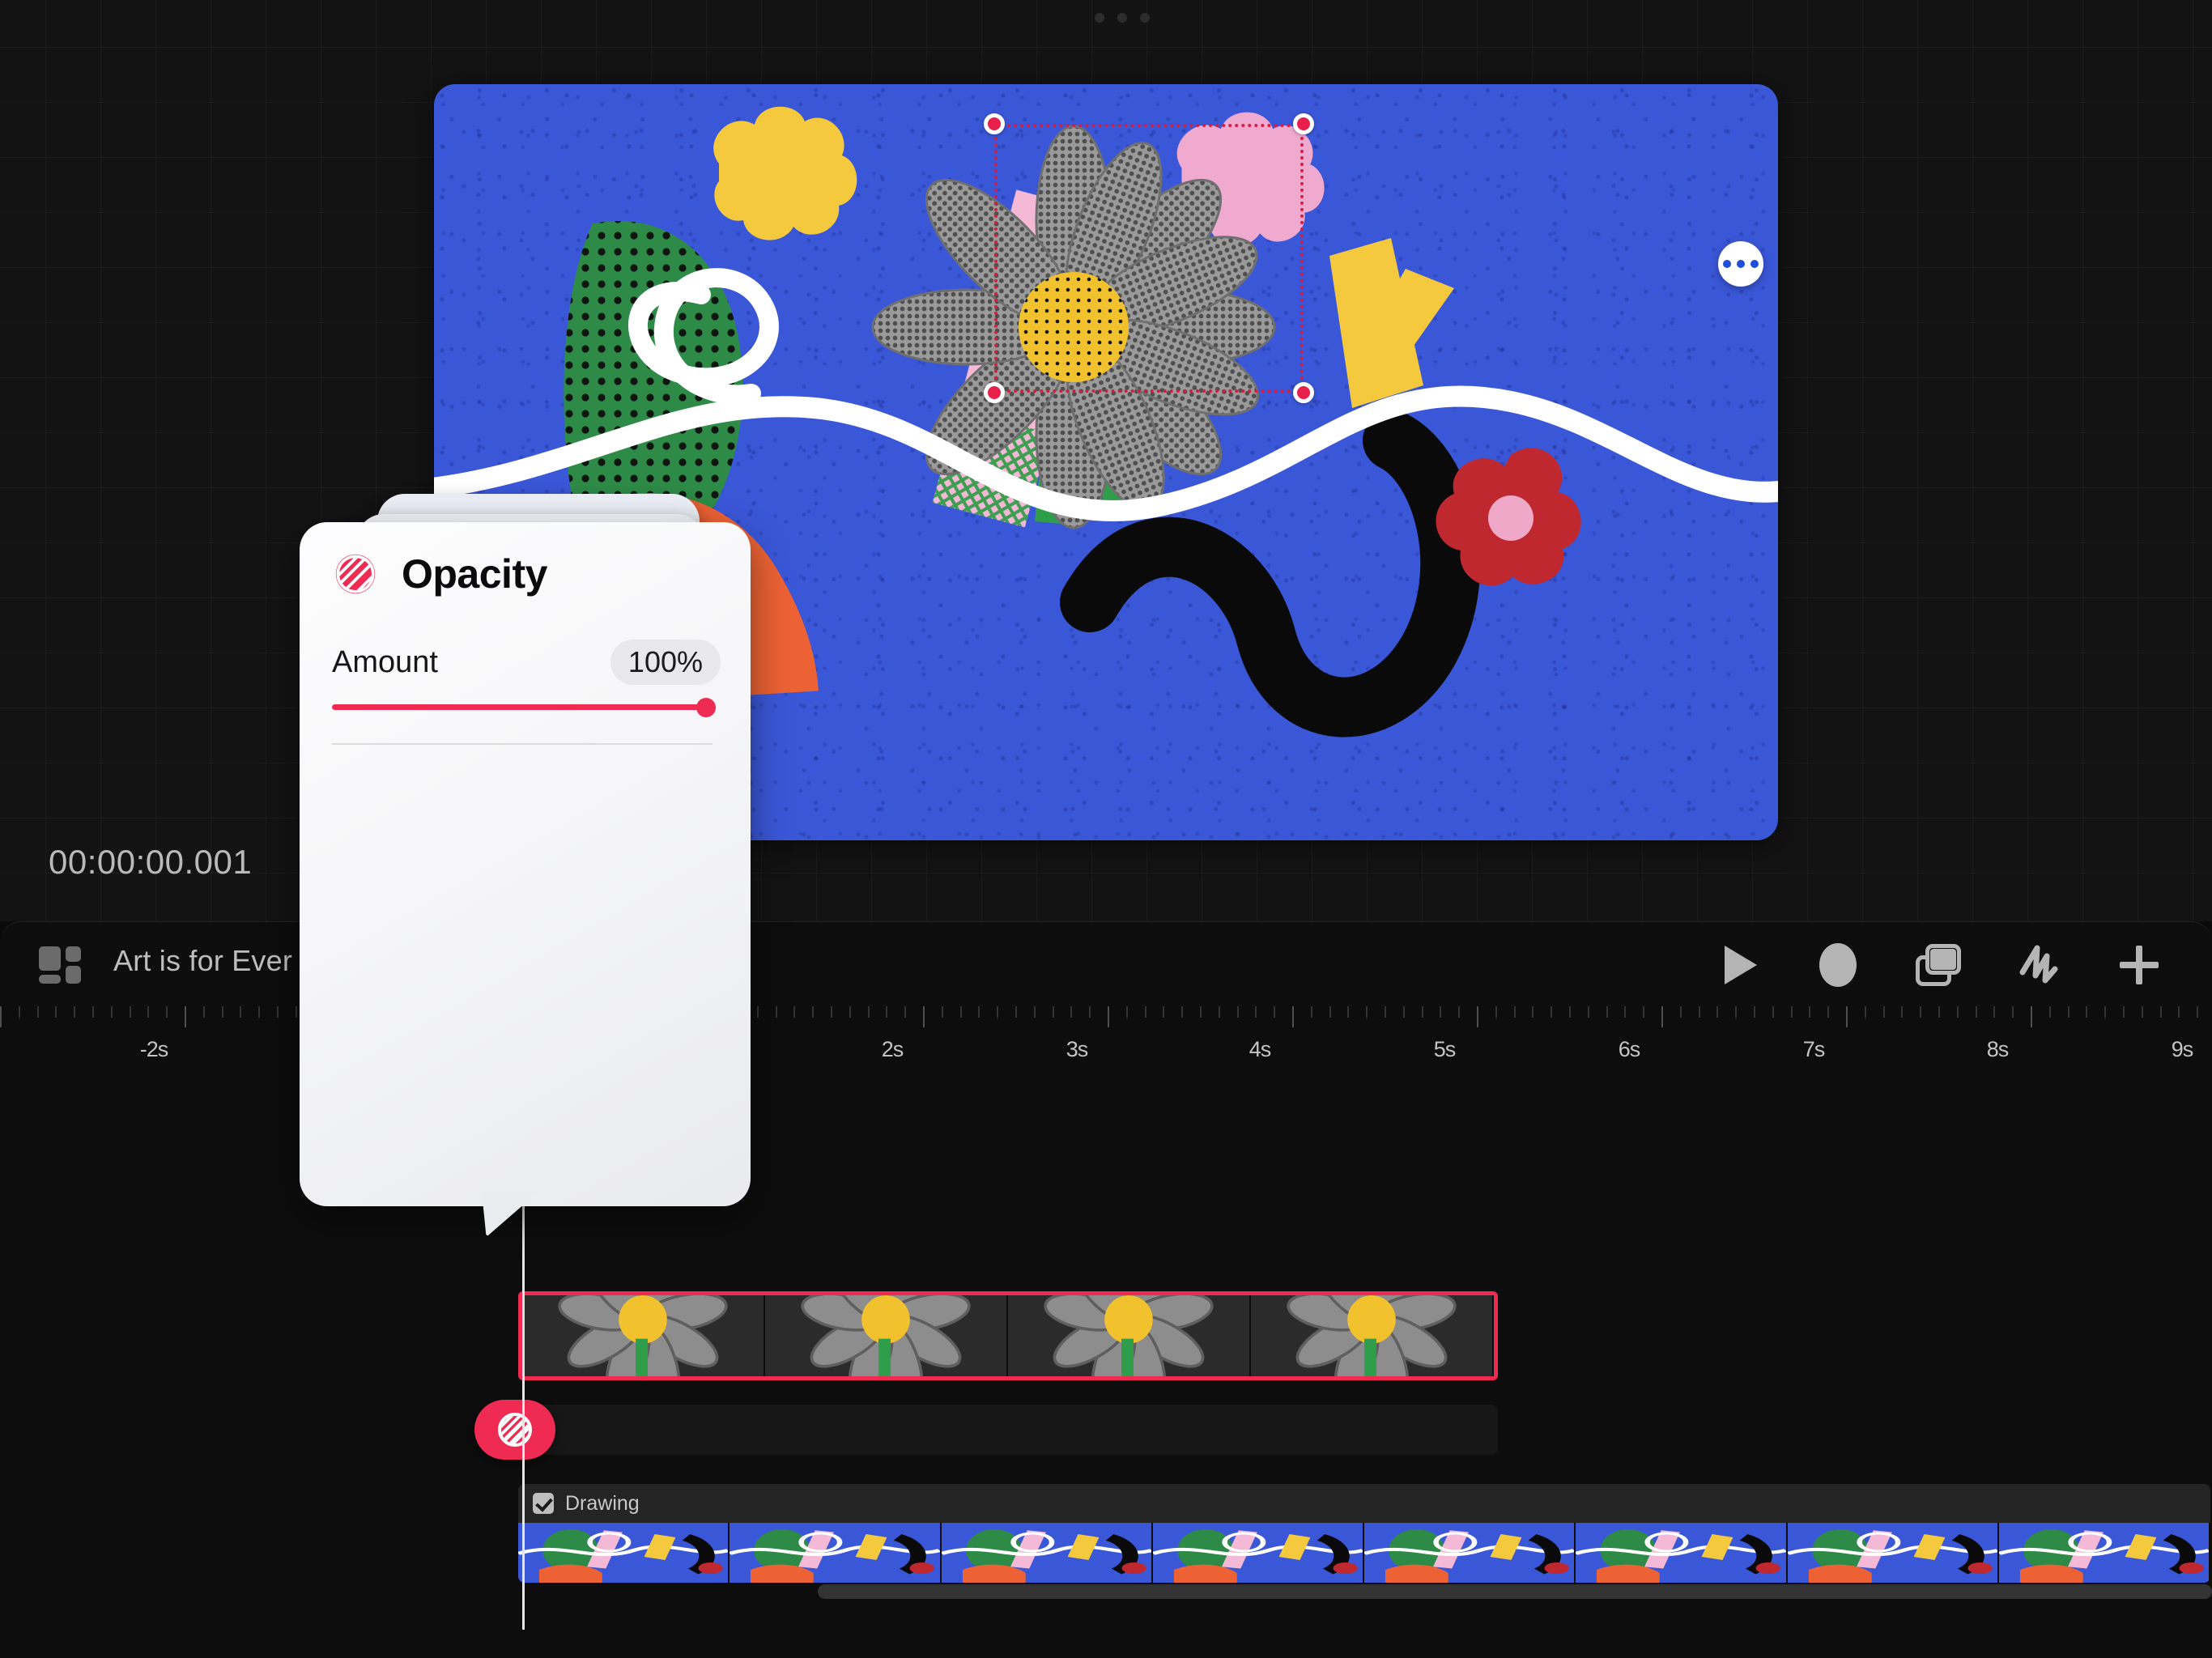  I want to click on popup-title: Opacity, so click(475, 574).